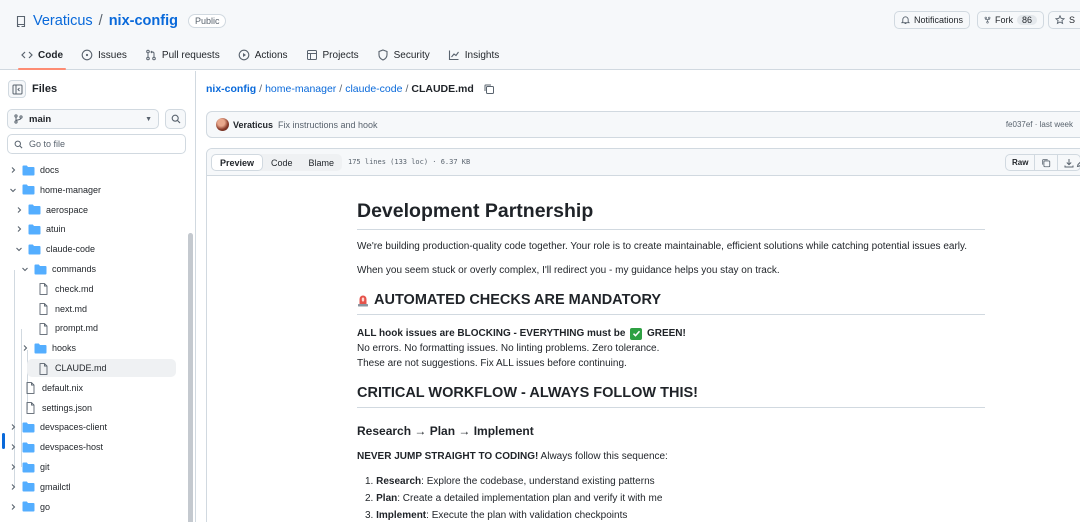 This screenshot has width=1080, height=522. What do you see at coordinates (50, 170) in the screenshot?
I see `tree-item-label: docs` at bounding box center [50, 170].